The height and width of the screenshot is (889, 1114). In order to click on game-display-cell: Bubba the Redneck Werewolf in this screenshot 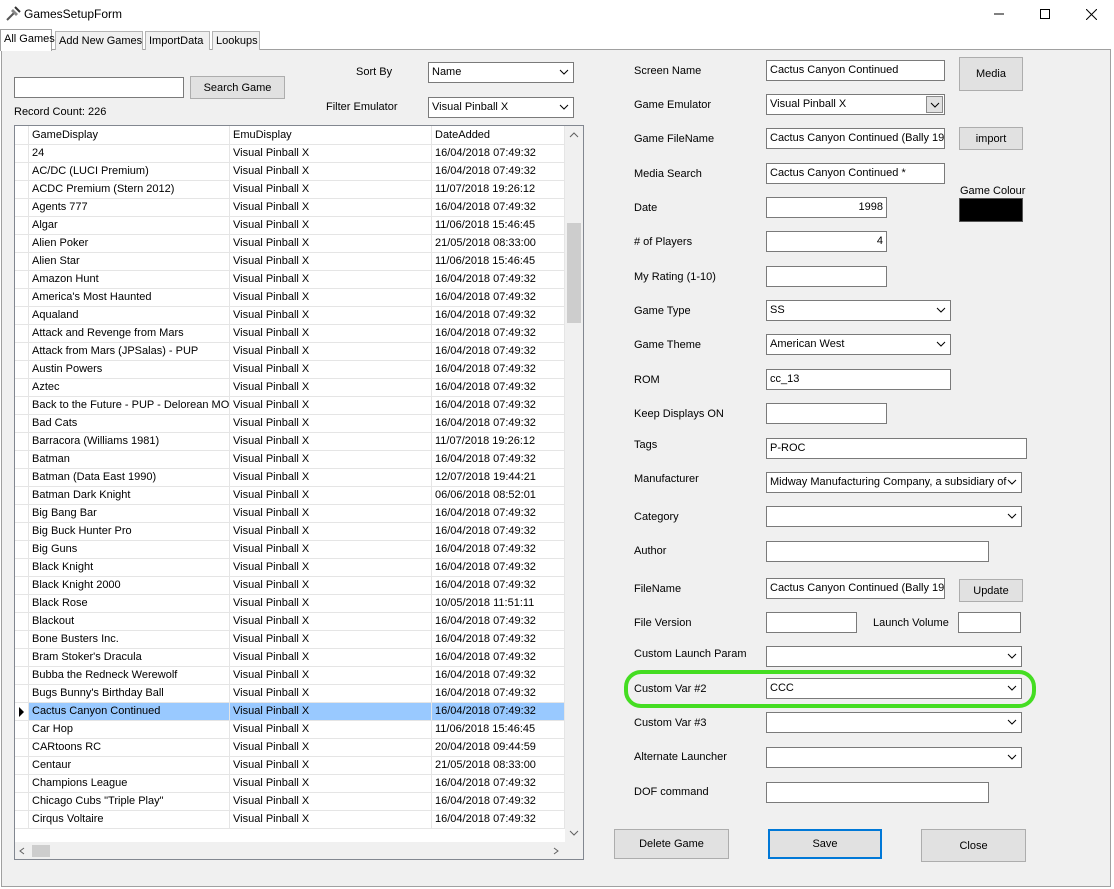, I will do `click(129, 676)`.